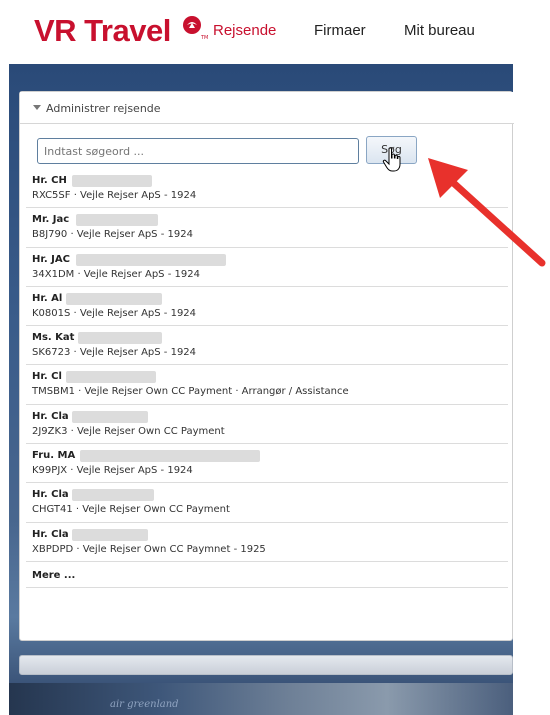  I want to click on traveler-detail: K99PJX · Vejle Rejser ApS - 1924, so click(112, 471).